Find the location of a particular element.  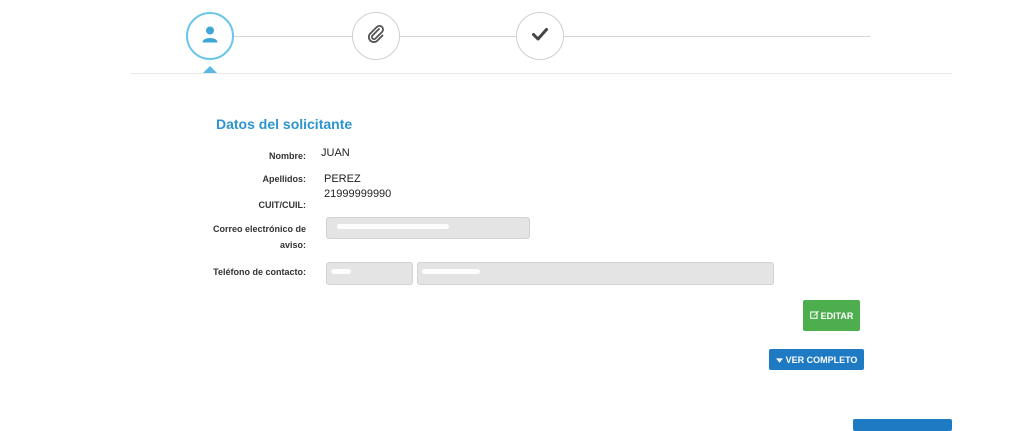

step-adjuntos is located at coordinates (376, 36).